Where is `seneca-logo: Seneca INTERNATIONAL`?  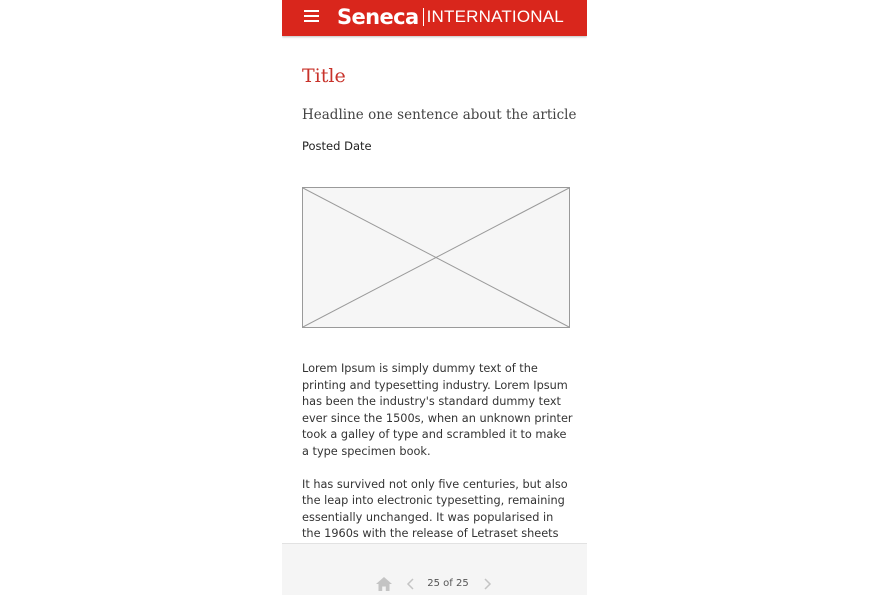 seneca-logo: Seneca INTERNATIONAL is located at coordinates (450, 17).